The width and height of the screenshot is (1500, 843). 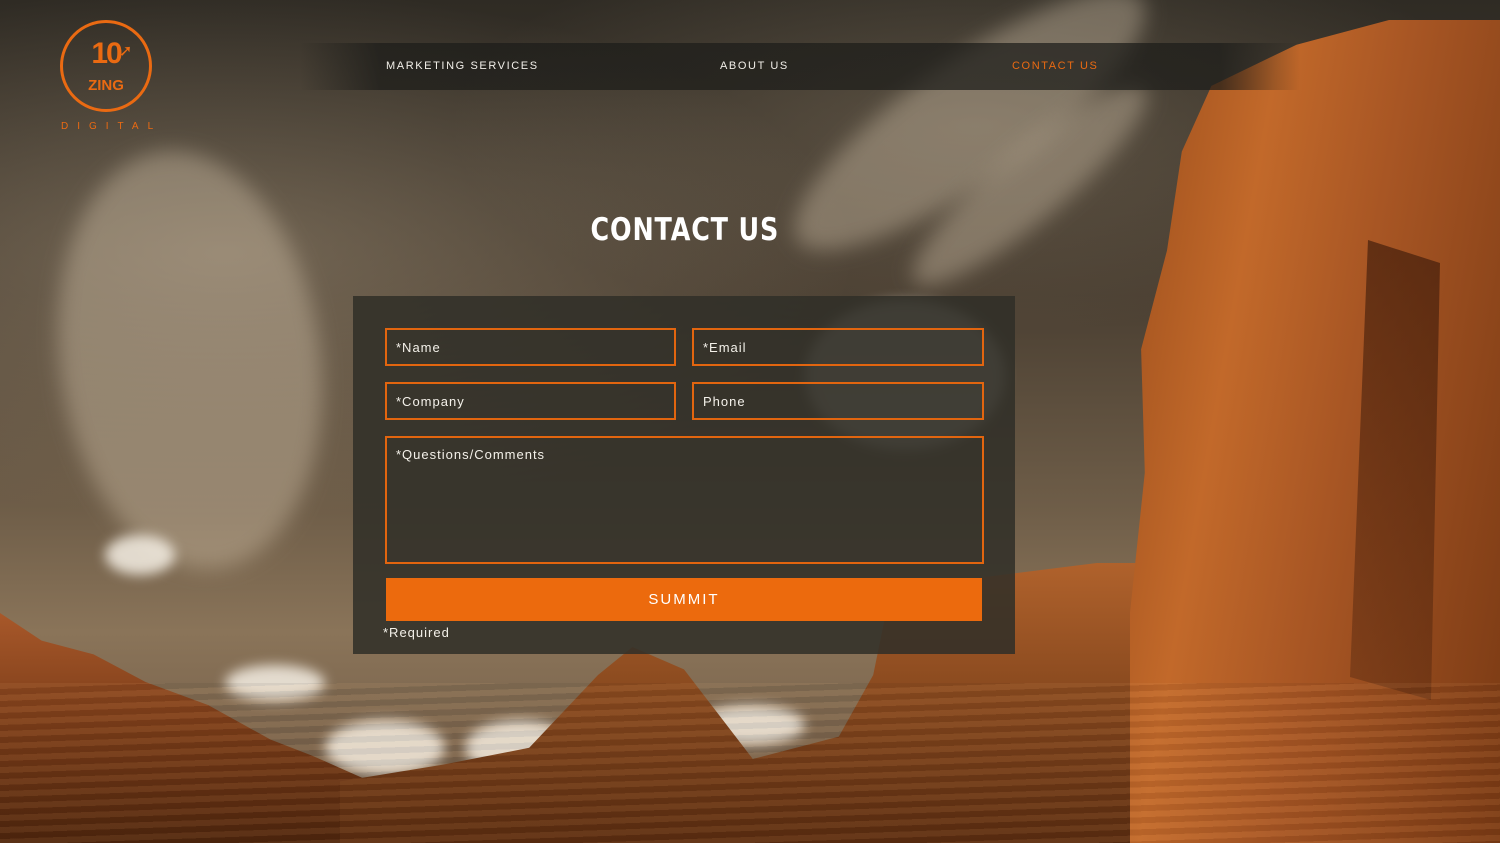 What do you see at coordinates (800, 66) in the screenshot?
I see `main-nav: MARKETING SERVICES ABOUT US CONTACT US` at bounding box center [800, 66].